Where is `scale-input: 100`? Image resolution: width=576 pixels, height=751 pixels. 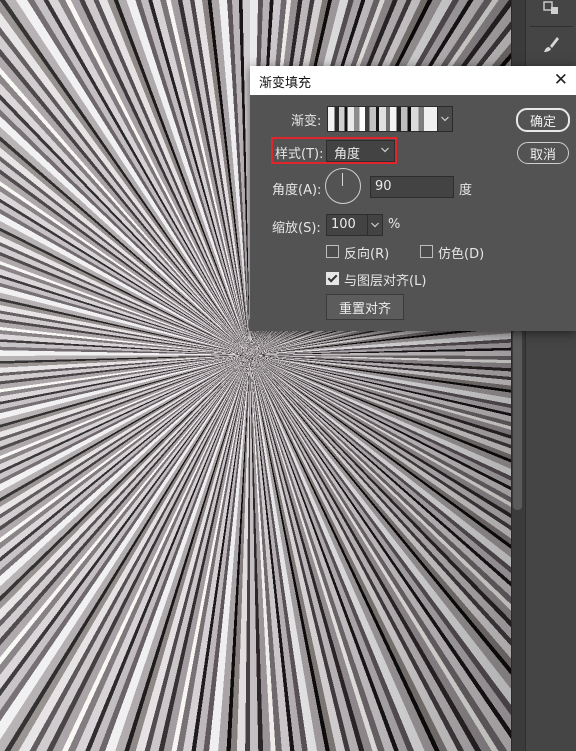 scale-input: 100 is located at coordinates (354, 225).